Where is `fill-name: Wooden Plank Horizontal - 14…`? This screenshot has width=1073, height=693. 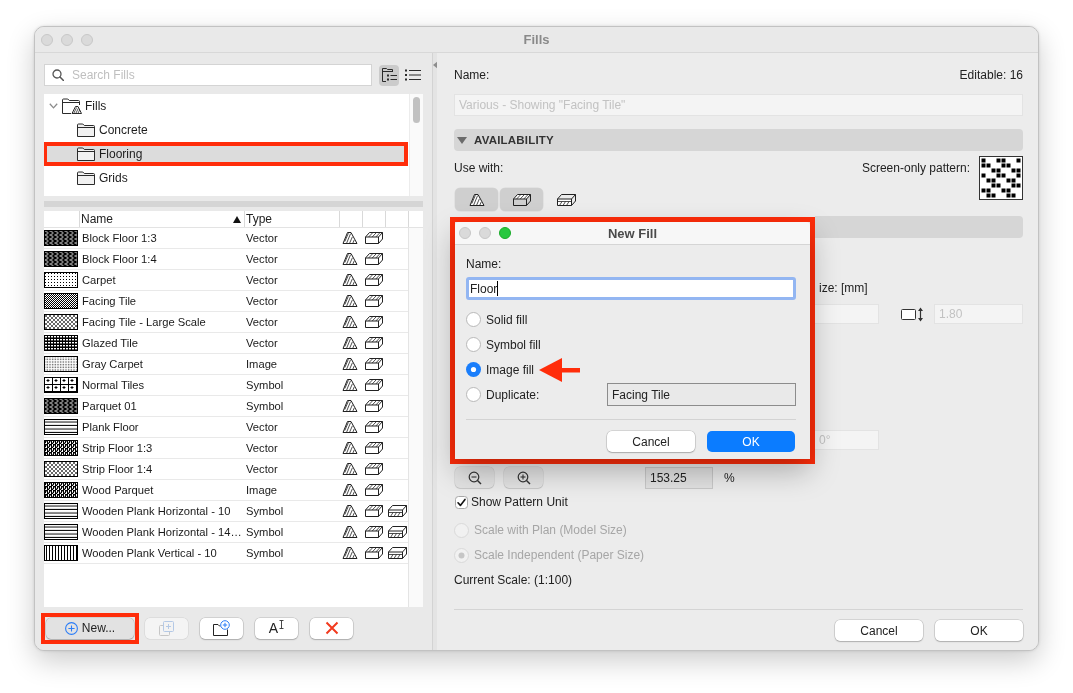 fill-name: Wooden Plank Horizontal - 14… is located at coordinates (162, 532).